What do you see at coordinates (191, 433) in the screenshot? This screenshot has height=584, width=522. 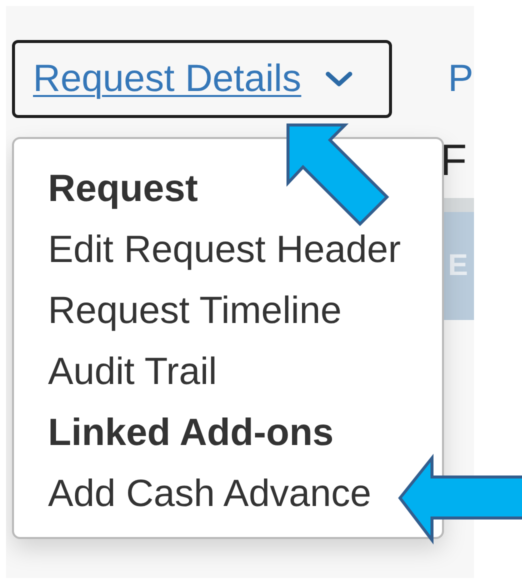 I see `menu-section-heading: Linked Add-ons` at bounding box center [191, 433].